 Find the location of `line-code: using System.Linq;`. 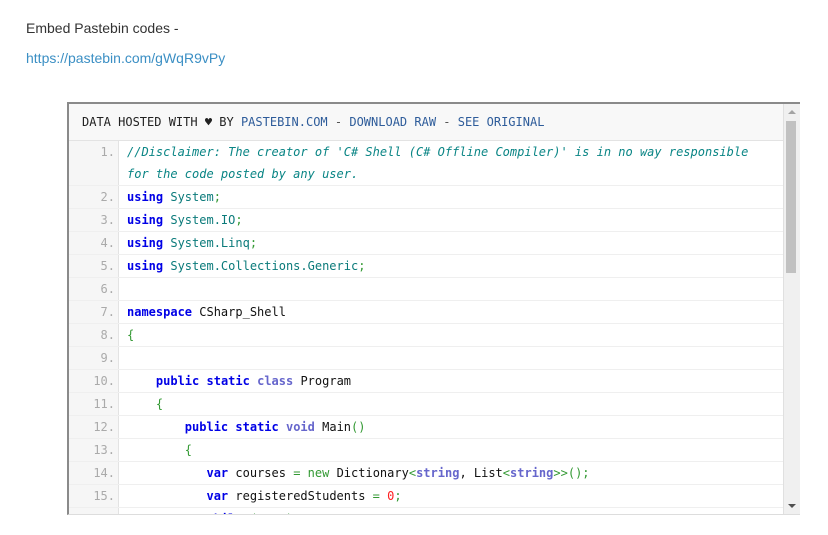

line-code: using System.Linq; is located at coordinates (188, 243).